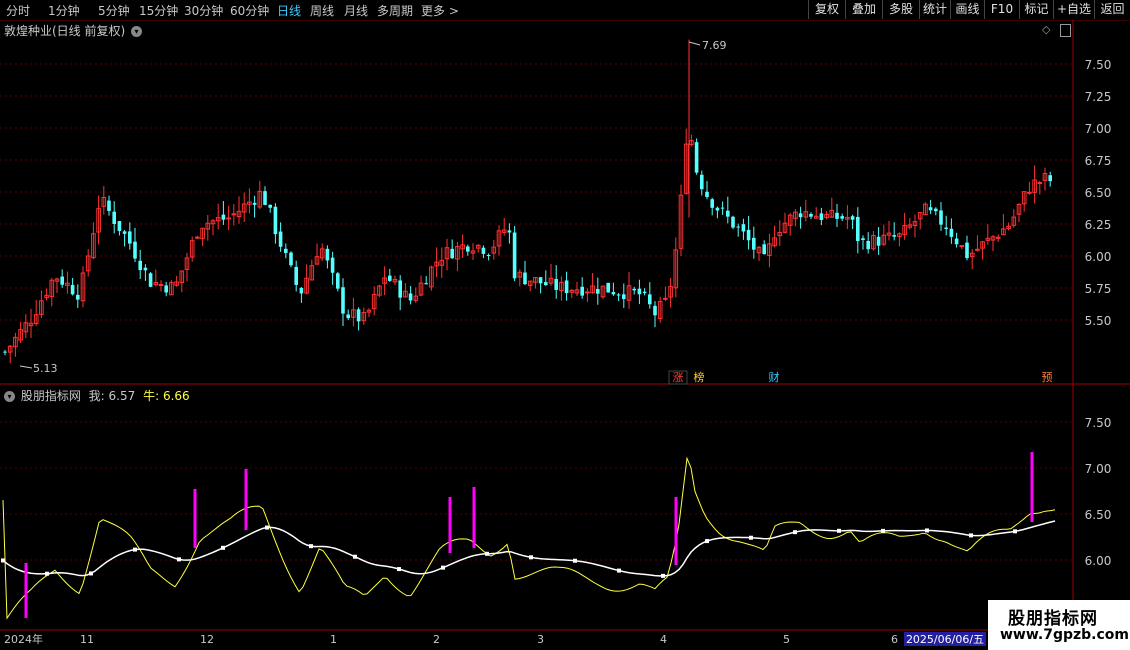 The height and width of the screenshot is (650, 1130). What do you see at coordinates (774, 377) in the screenshot?
I see `finance-marker: 财` at bounding box center [774, 377].